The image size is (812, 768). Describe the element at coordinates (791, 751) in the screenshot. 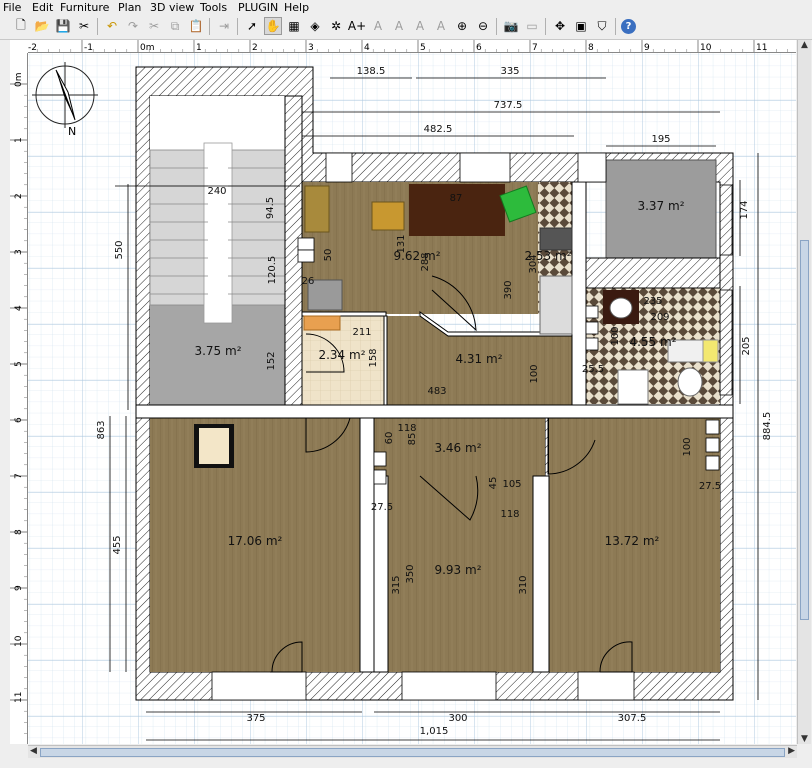

I see `scroll-right-icon: ▶` at that location.